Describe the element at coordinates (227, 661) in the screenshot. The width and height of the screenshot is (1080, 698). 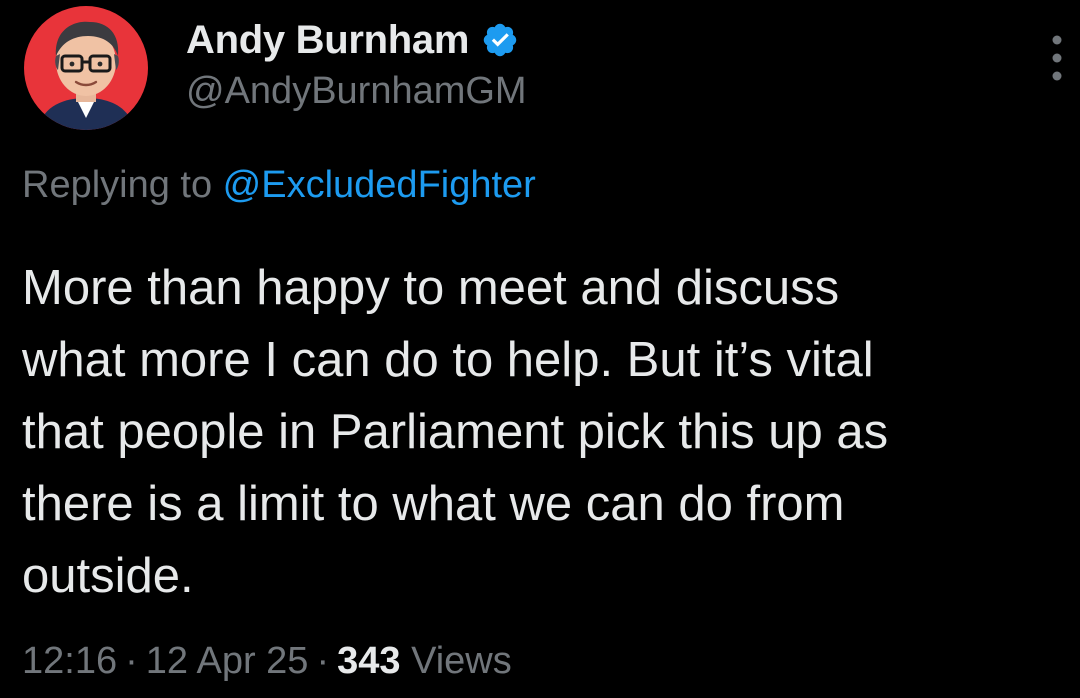
I see `tweet-date: 12 Apr 25` at that location.